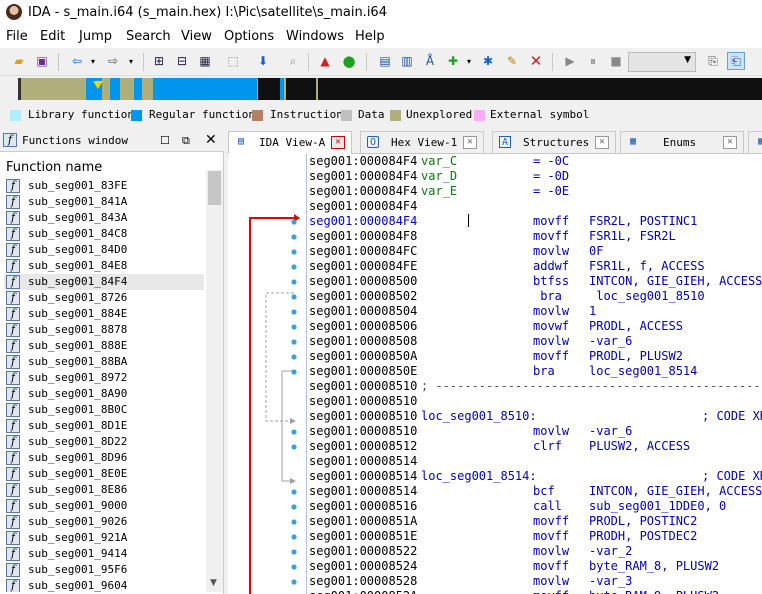 This screenshot has height=594, width=762. Describe the element at coordinates (488, 61) in the screenshot. I see `star-icon: ✱` at that location.